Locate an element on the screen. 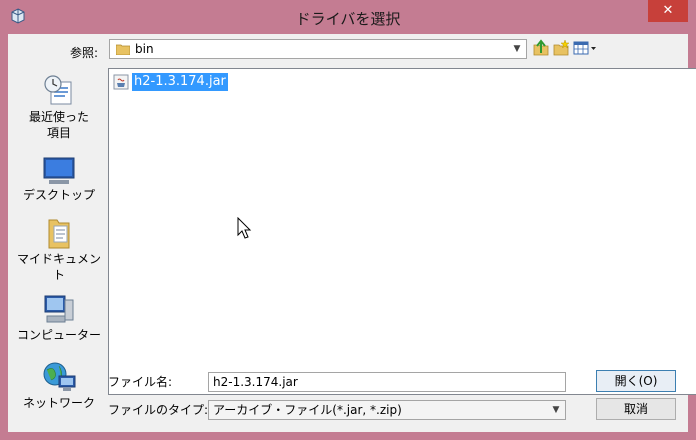  jar-file-icon is located at coordinates (121, 82).